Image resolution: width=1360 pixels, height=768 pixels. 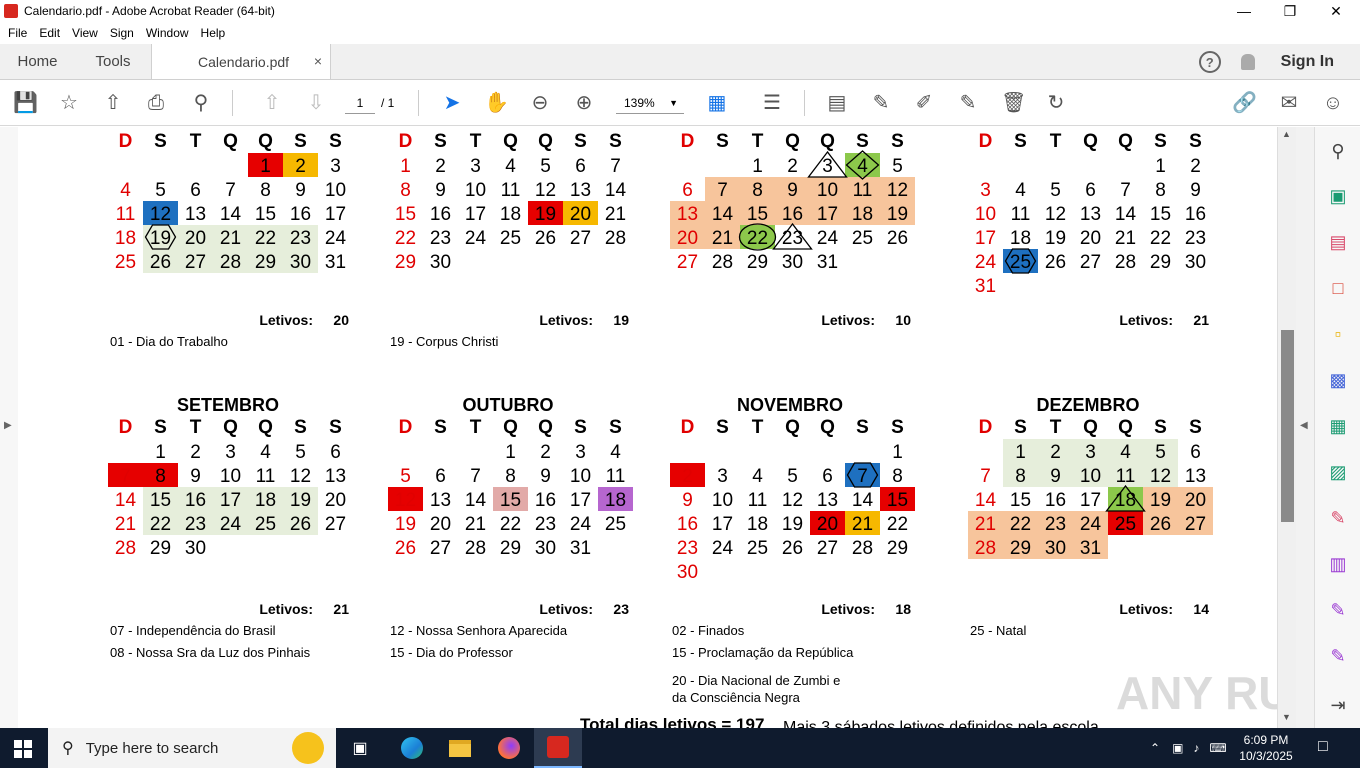 What do you see at coordinates (545, 476) in the screenshot?
I see `calendar-day: 9` at bounding box center [545, 476].